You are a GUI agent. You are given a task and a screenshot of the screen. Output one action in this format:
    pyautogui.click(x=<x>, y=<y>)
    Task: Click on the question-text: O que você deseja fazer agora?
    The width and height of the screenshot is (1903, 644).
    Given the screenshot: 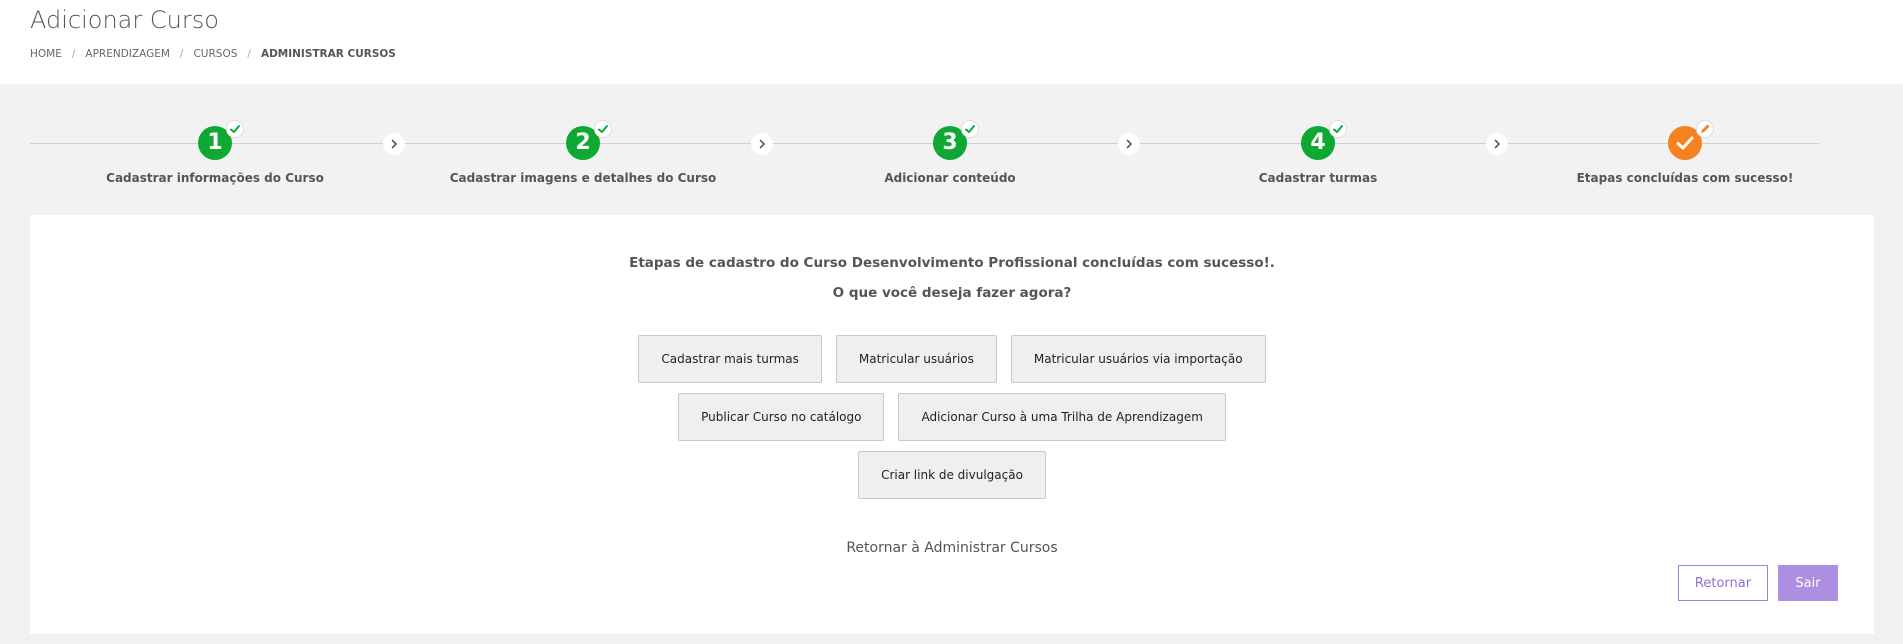 What is the action you would take?
    pyautogui.click(x=952, y=293)
    